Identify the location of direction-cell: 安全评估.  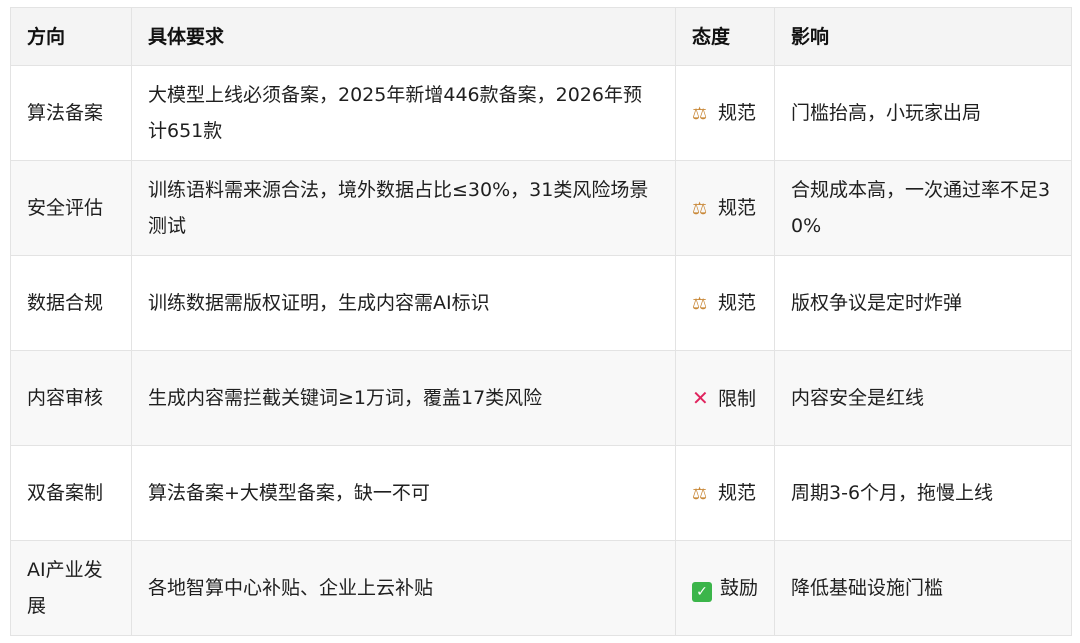
(71, 208).